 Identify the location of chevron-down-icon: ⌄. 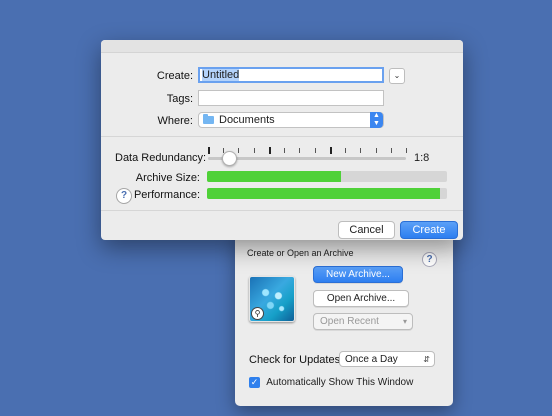
(397, 75).